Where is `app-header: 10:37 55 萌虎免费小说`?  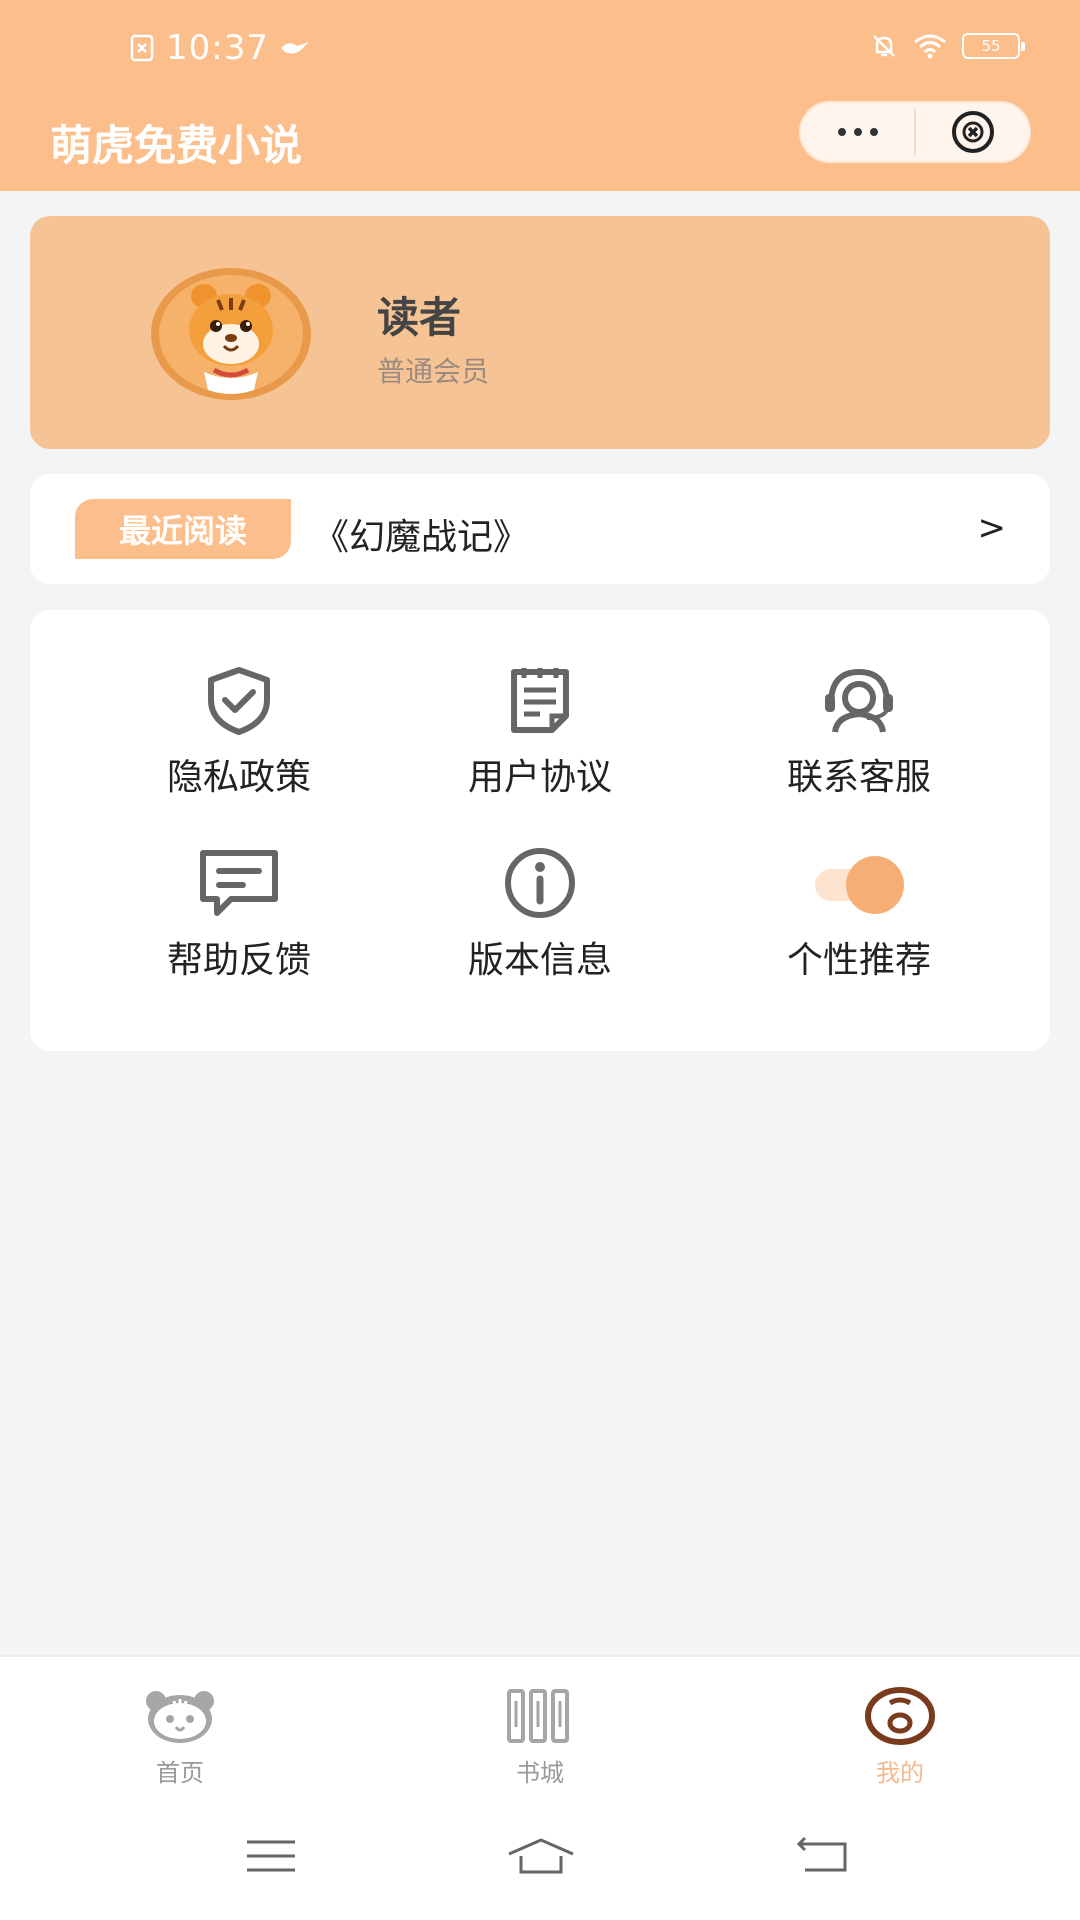
app-header: 10:37 55 萌虎免费小说 is located at coordinates (540, 95).